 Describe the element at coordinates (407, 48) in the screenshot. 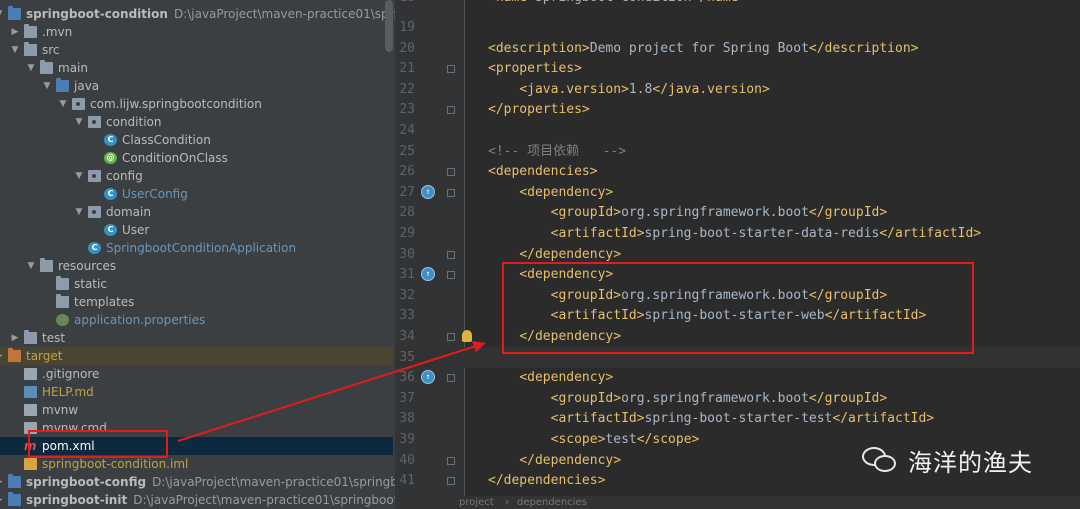

I see `line-number: 20` at that location.